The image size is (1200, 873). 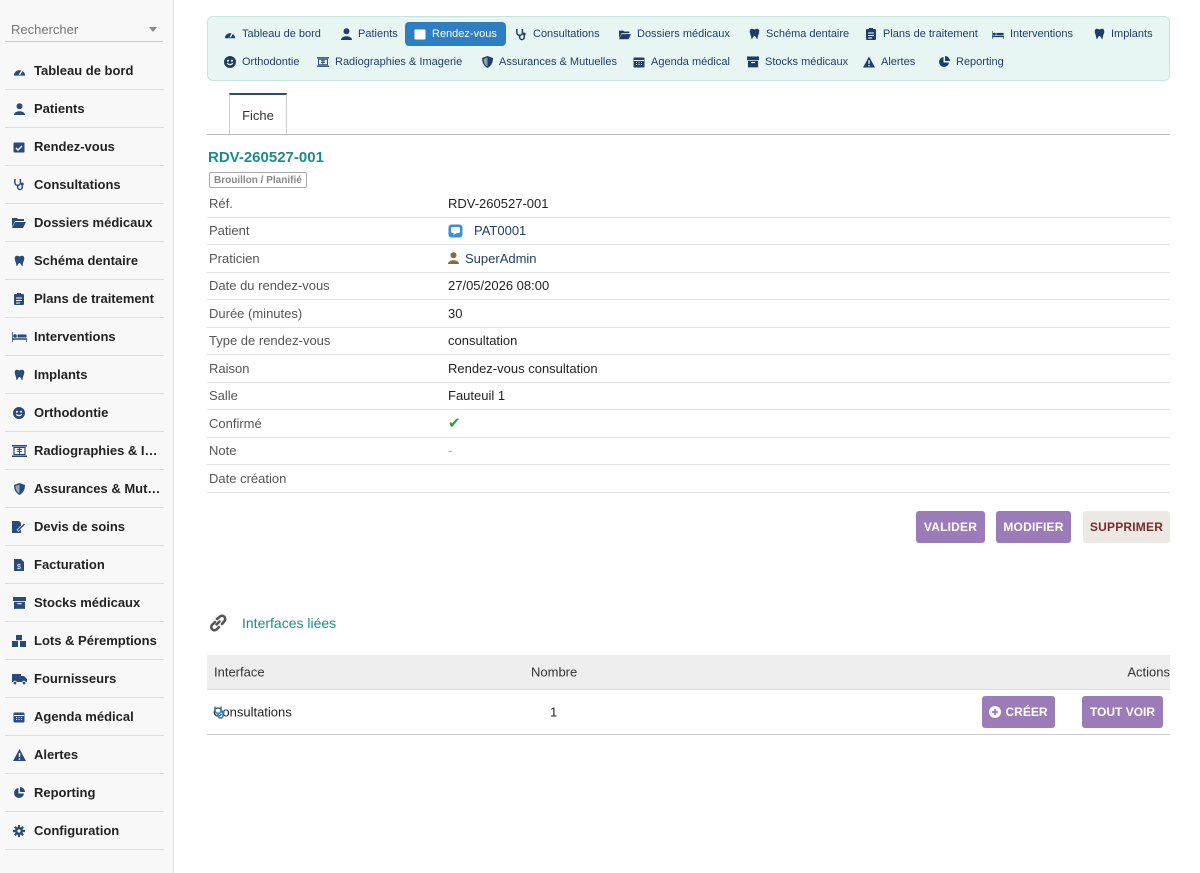 I want to click on tab-row2-0: Orthodontie, so click(x=261, y=62).